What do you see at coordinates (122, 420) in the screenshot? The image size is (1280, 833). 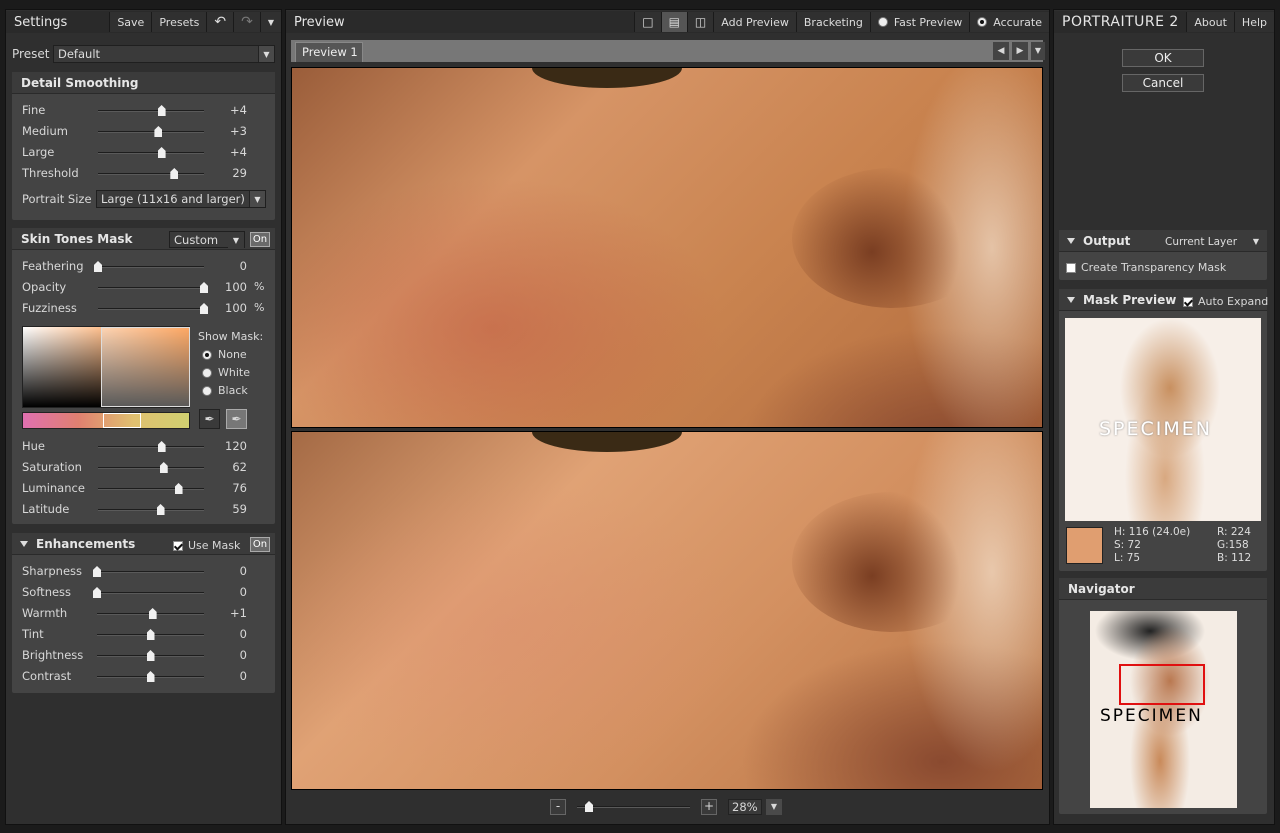 I see `hue-strip-selection` at bounding box center [122, 420].